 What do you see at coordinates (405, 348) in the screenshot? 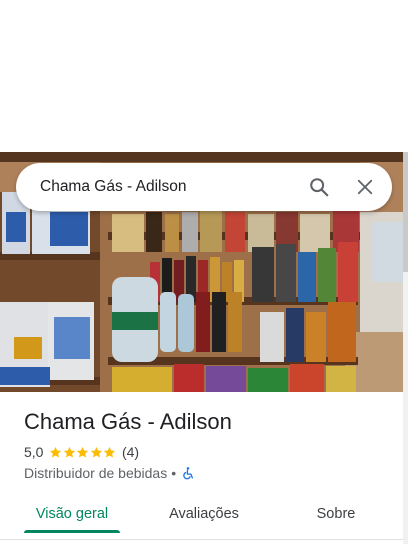
I see `scrollbar` at bounding box center [405, 348].